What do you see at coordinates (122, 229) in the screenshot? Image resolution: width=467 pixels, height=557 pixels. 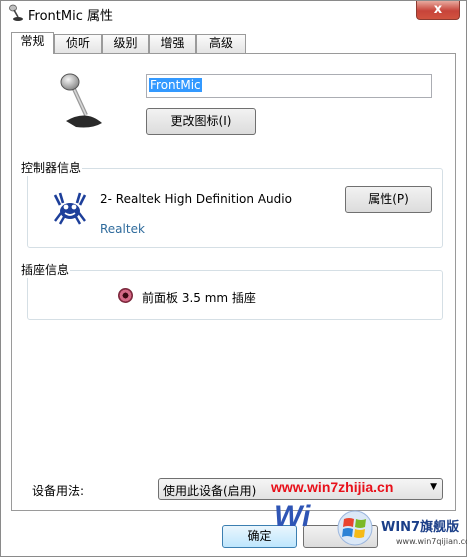 I see `controller-vendor: Realtek` at bounding box center [122, 229].